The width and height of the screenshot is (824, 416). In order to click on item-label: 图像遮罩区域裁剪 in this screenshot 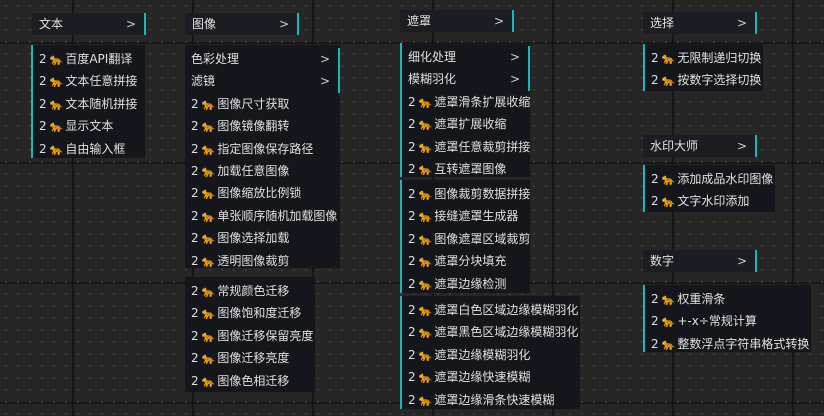, I will do `click(482, 238)`.